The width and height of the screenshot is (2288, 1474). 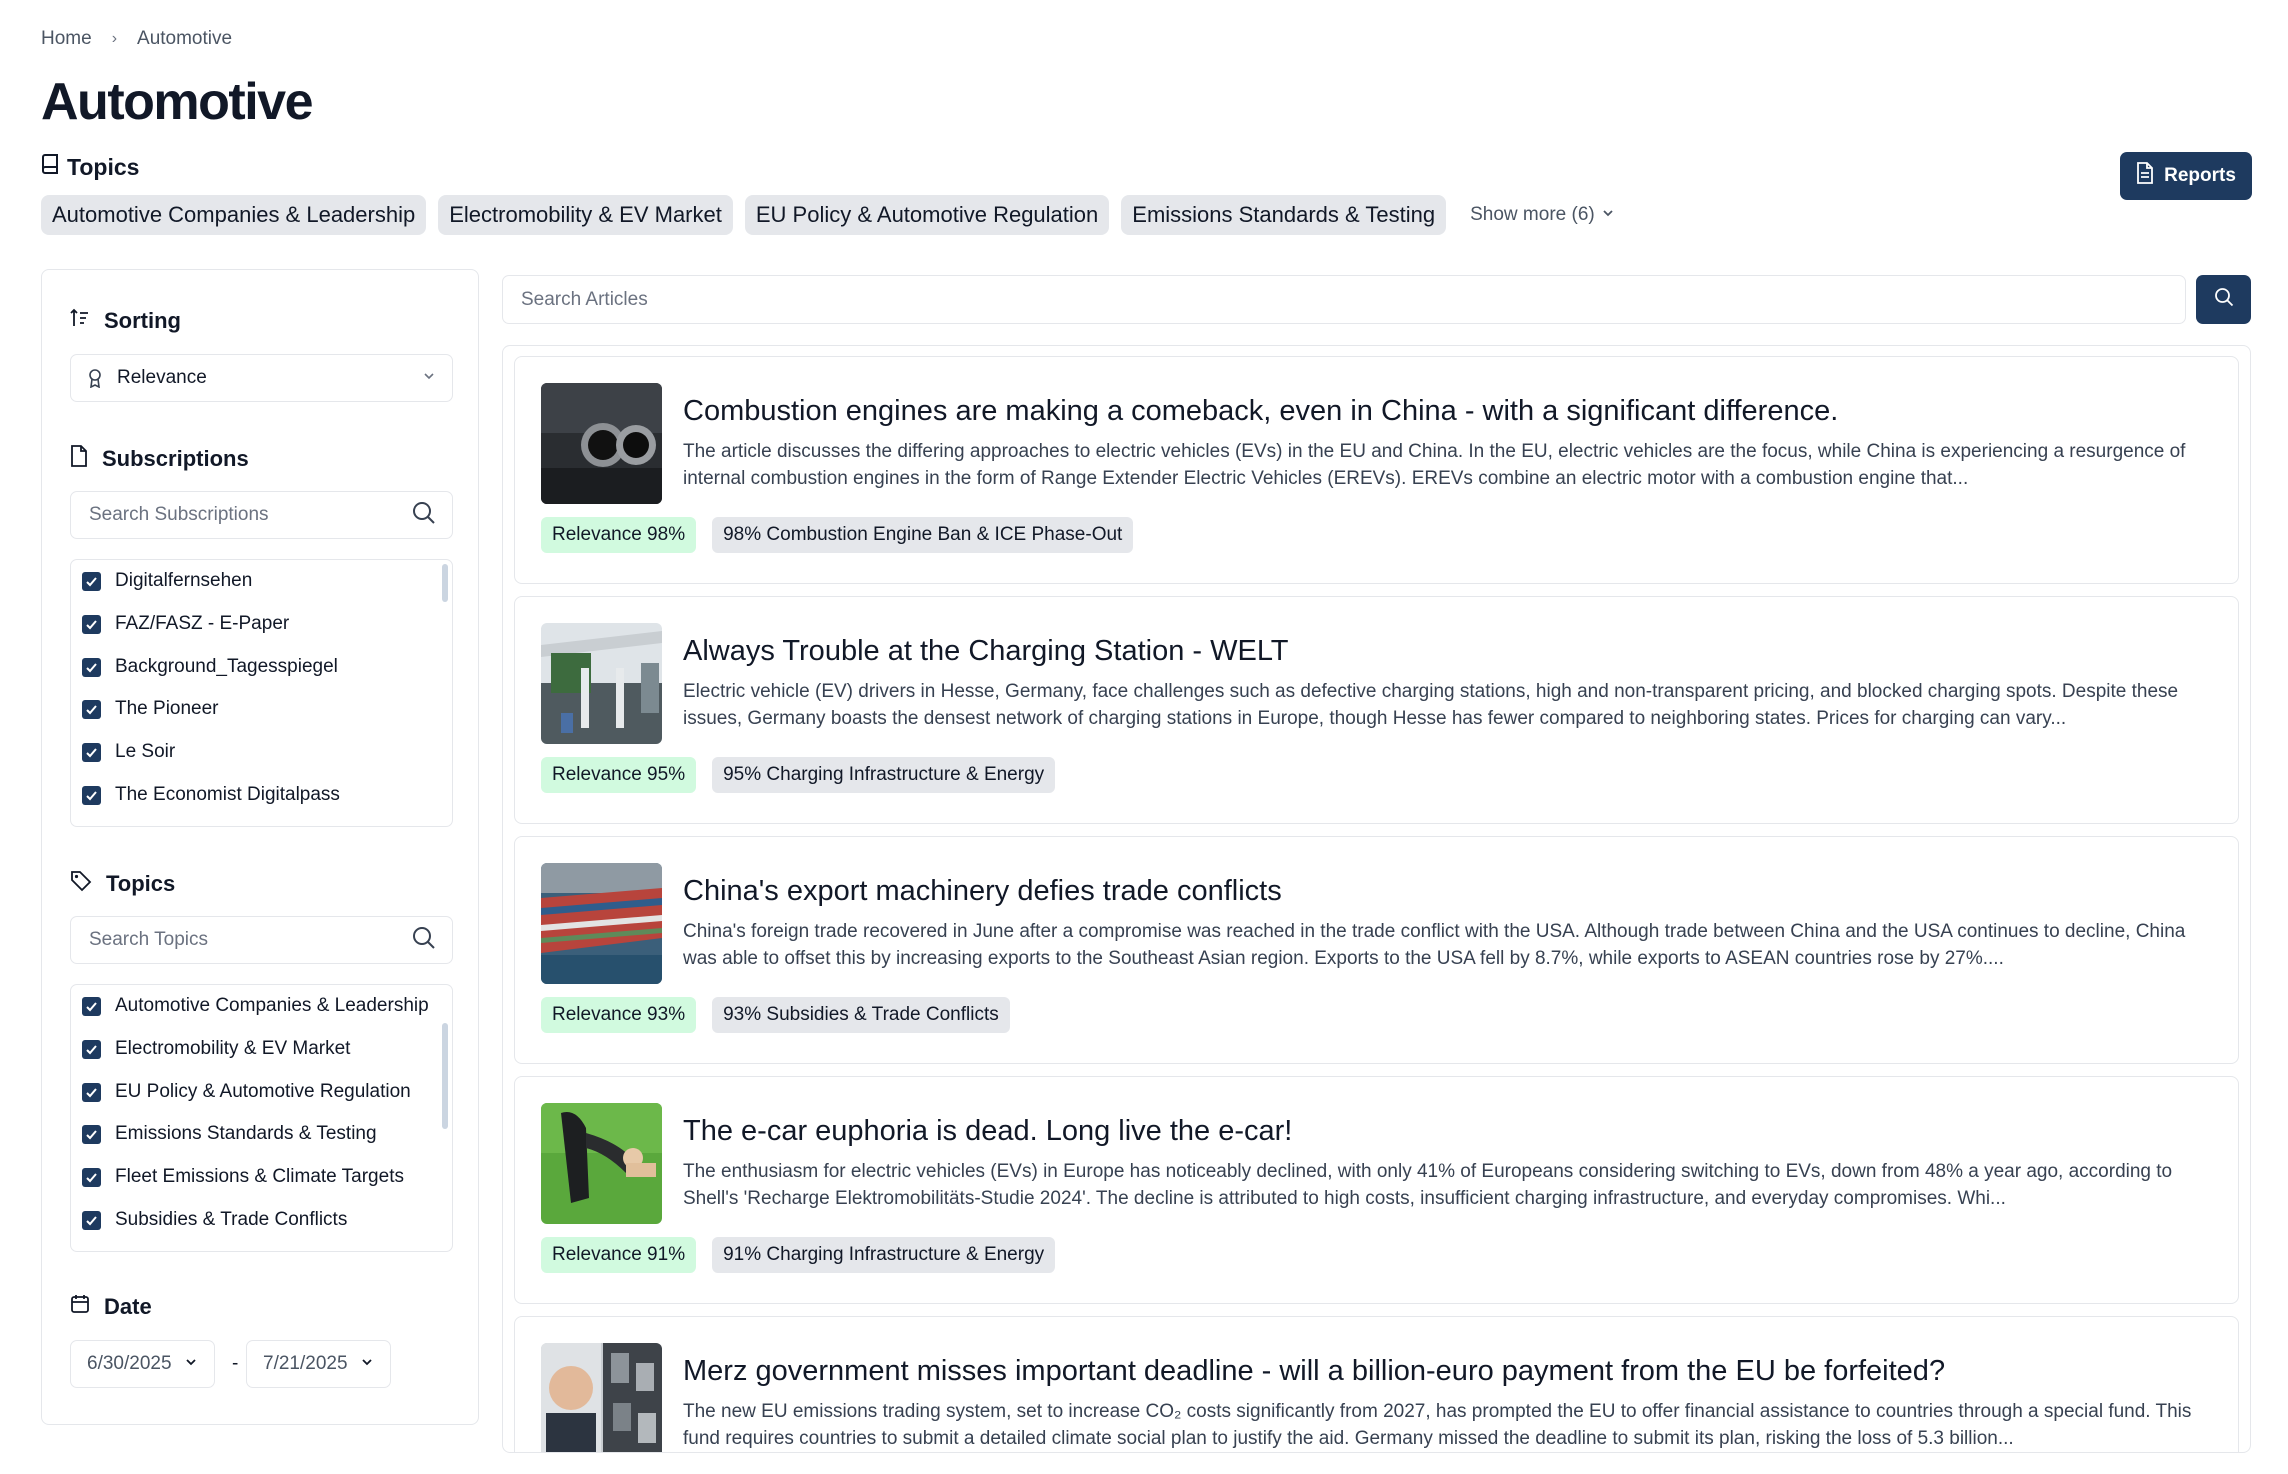 What do you see at coordinates (145, 751) in the screenshot?
I see `subscription-item-label: Le Soir` at bounding box center [145, 751].